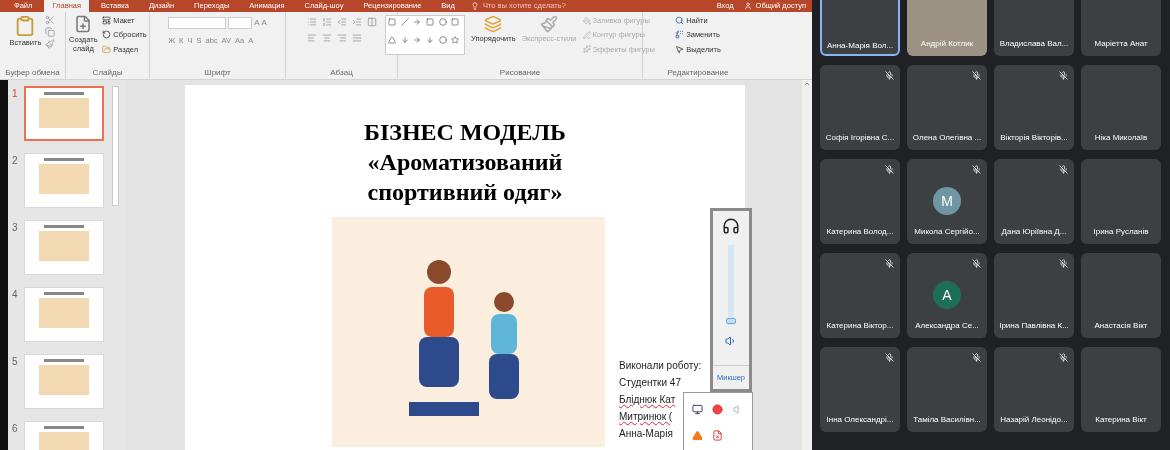 This screenshot has width=1170, height=450. I want to click on slide-number: 6, so click(15, 429).